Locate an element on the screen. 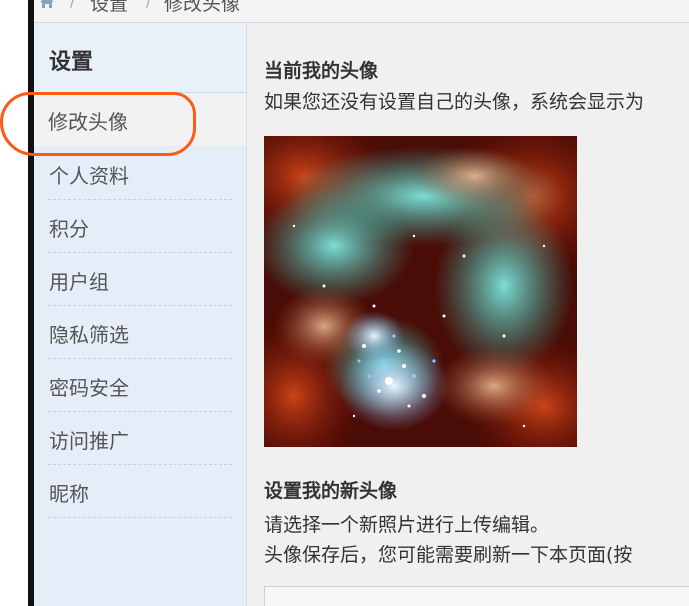  sidebar-title: 设置 is located at coordinates (71, 62).